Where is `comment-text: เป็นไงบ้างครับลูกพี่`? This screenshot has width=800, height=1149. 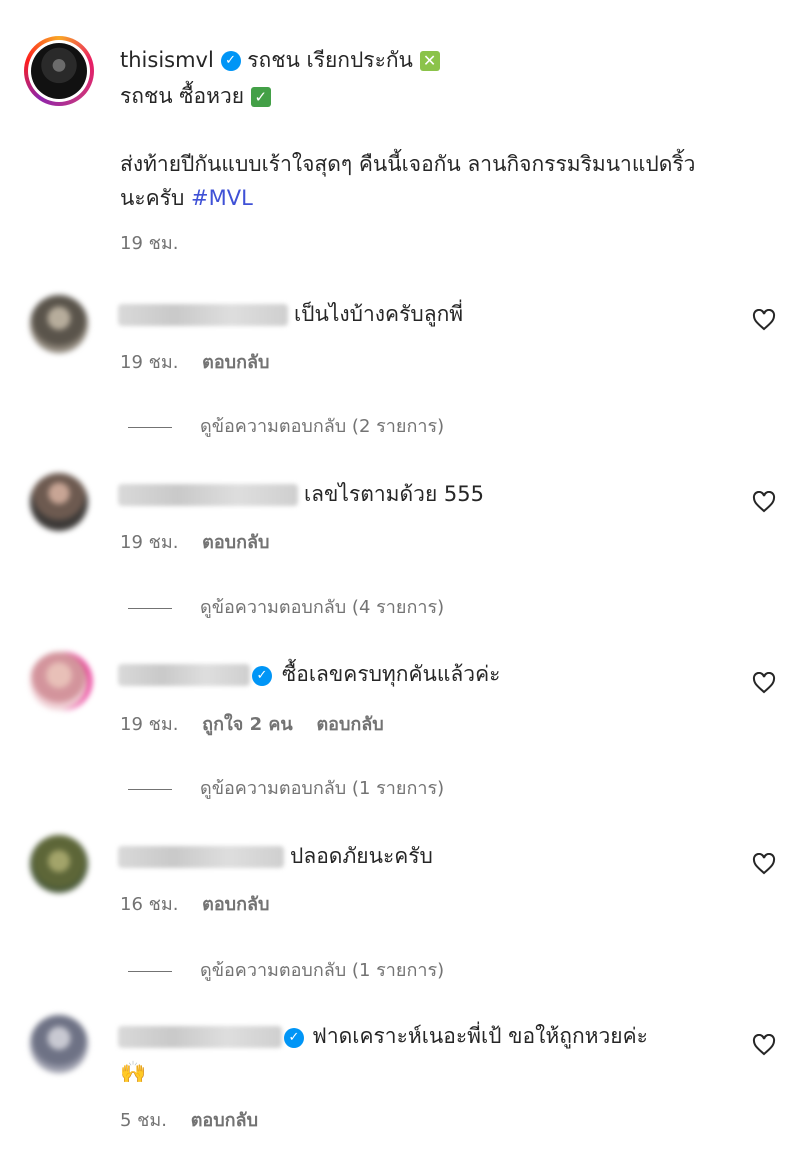
comment-text: เป็นไงบ้างครับลูกพี่ is located at coordinates (379, 314).